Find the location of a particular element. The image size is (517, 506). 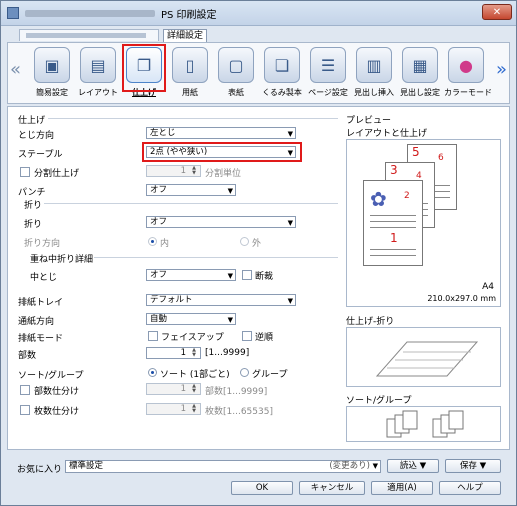

window-title: PS 印刷設定 is located at coordinates (189, 15).